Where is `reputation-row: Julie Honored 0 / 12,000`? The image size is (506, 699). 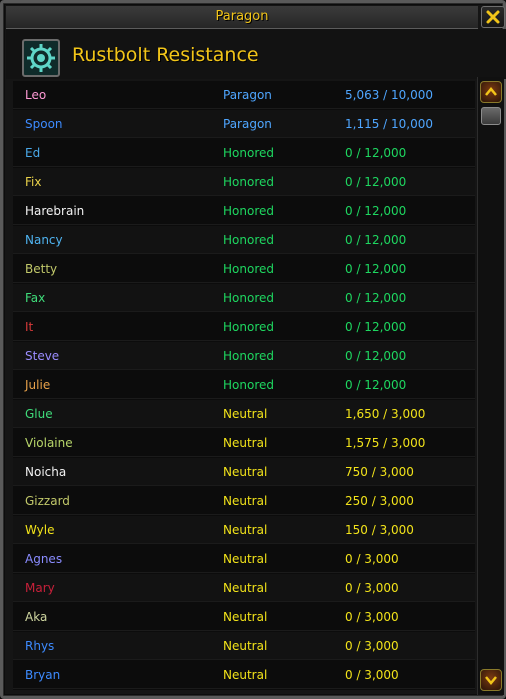
reputation-row: Julie Honored 0 / 12,000 is located at coordinates (244, 385).